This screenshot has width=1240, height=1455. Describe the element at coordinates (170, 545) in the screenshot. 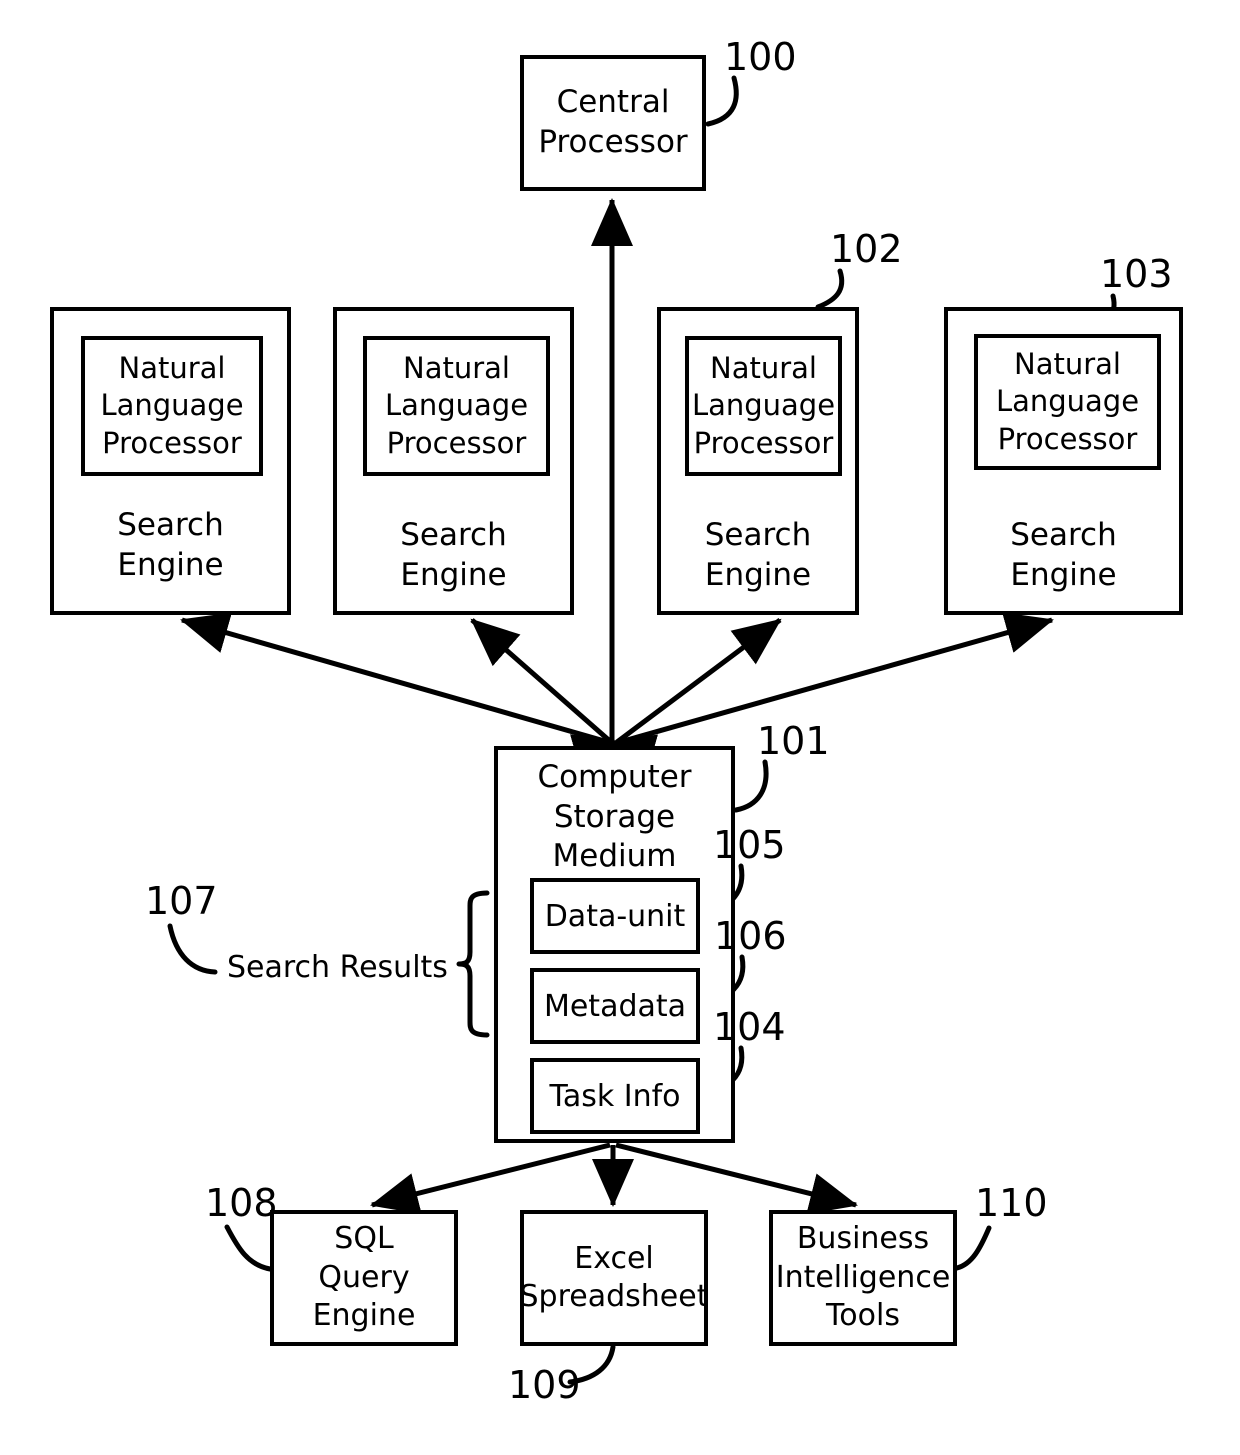

I see `search-engine-label-1: Search Engine` at that location.